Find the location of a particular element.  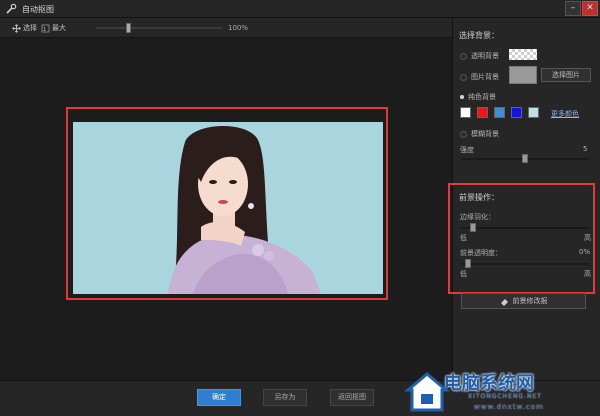

select-tool-label: 选择 is located at coordinates (30, 28).